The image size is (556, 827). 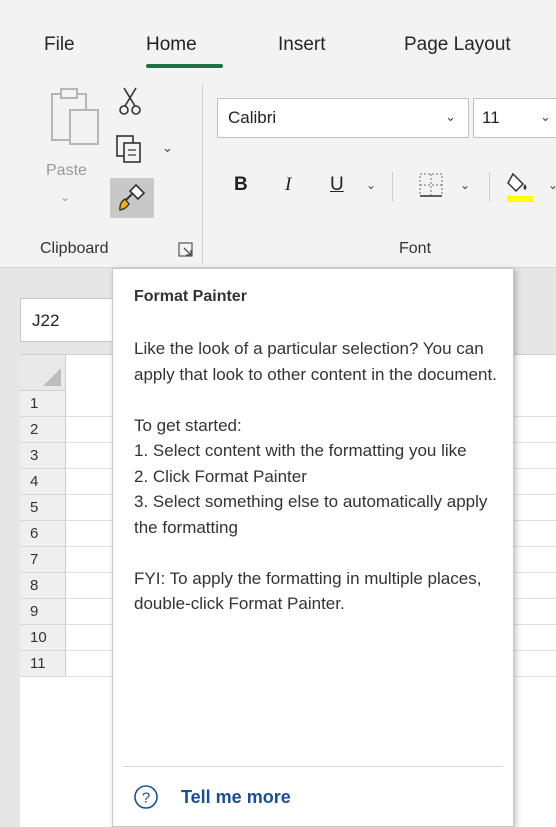 What do you see at coordinates (46, 320) in the screenshot?
I see `name-box-value: J22` at bounding box center [46, 320].